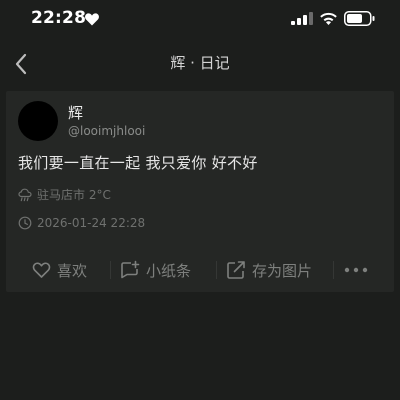  I want to click on nav-bar: 辉 · 日记, so click(200, 64).